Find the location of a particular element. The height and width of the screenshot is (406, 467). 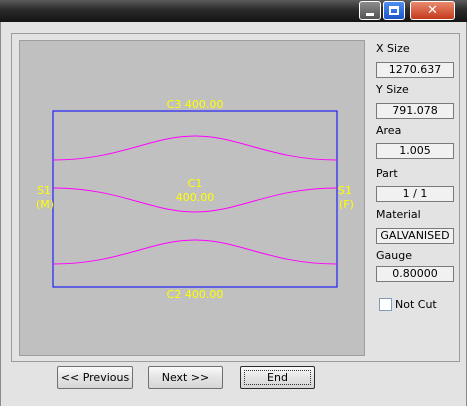

not-cut-label: Not Cut is located at coordinates (416, 305).